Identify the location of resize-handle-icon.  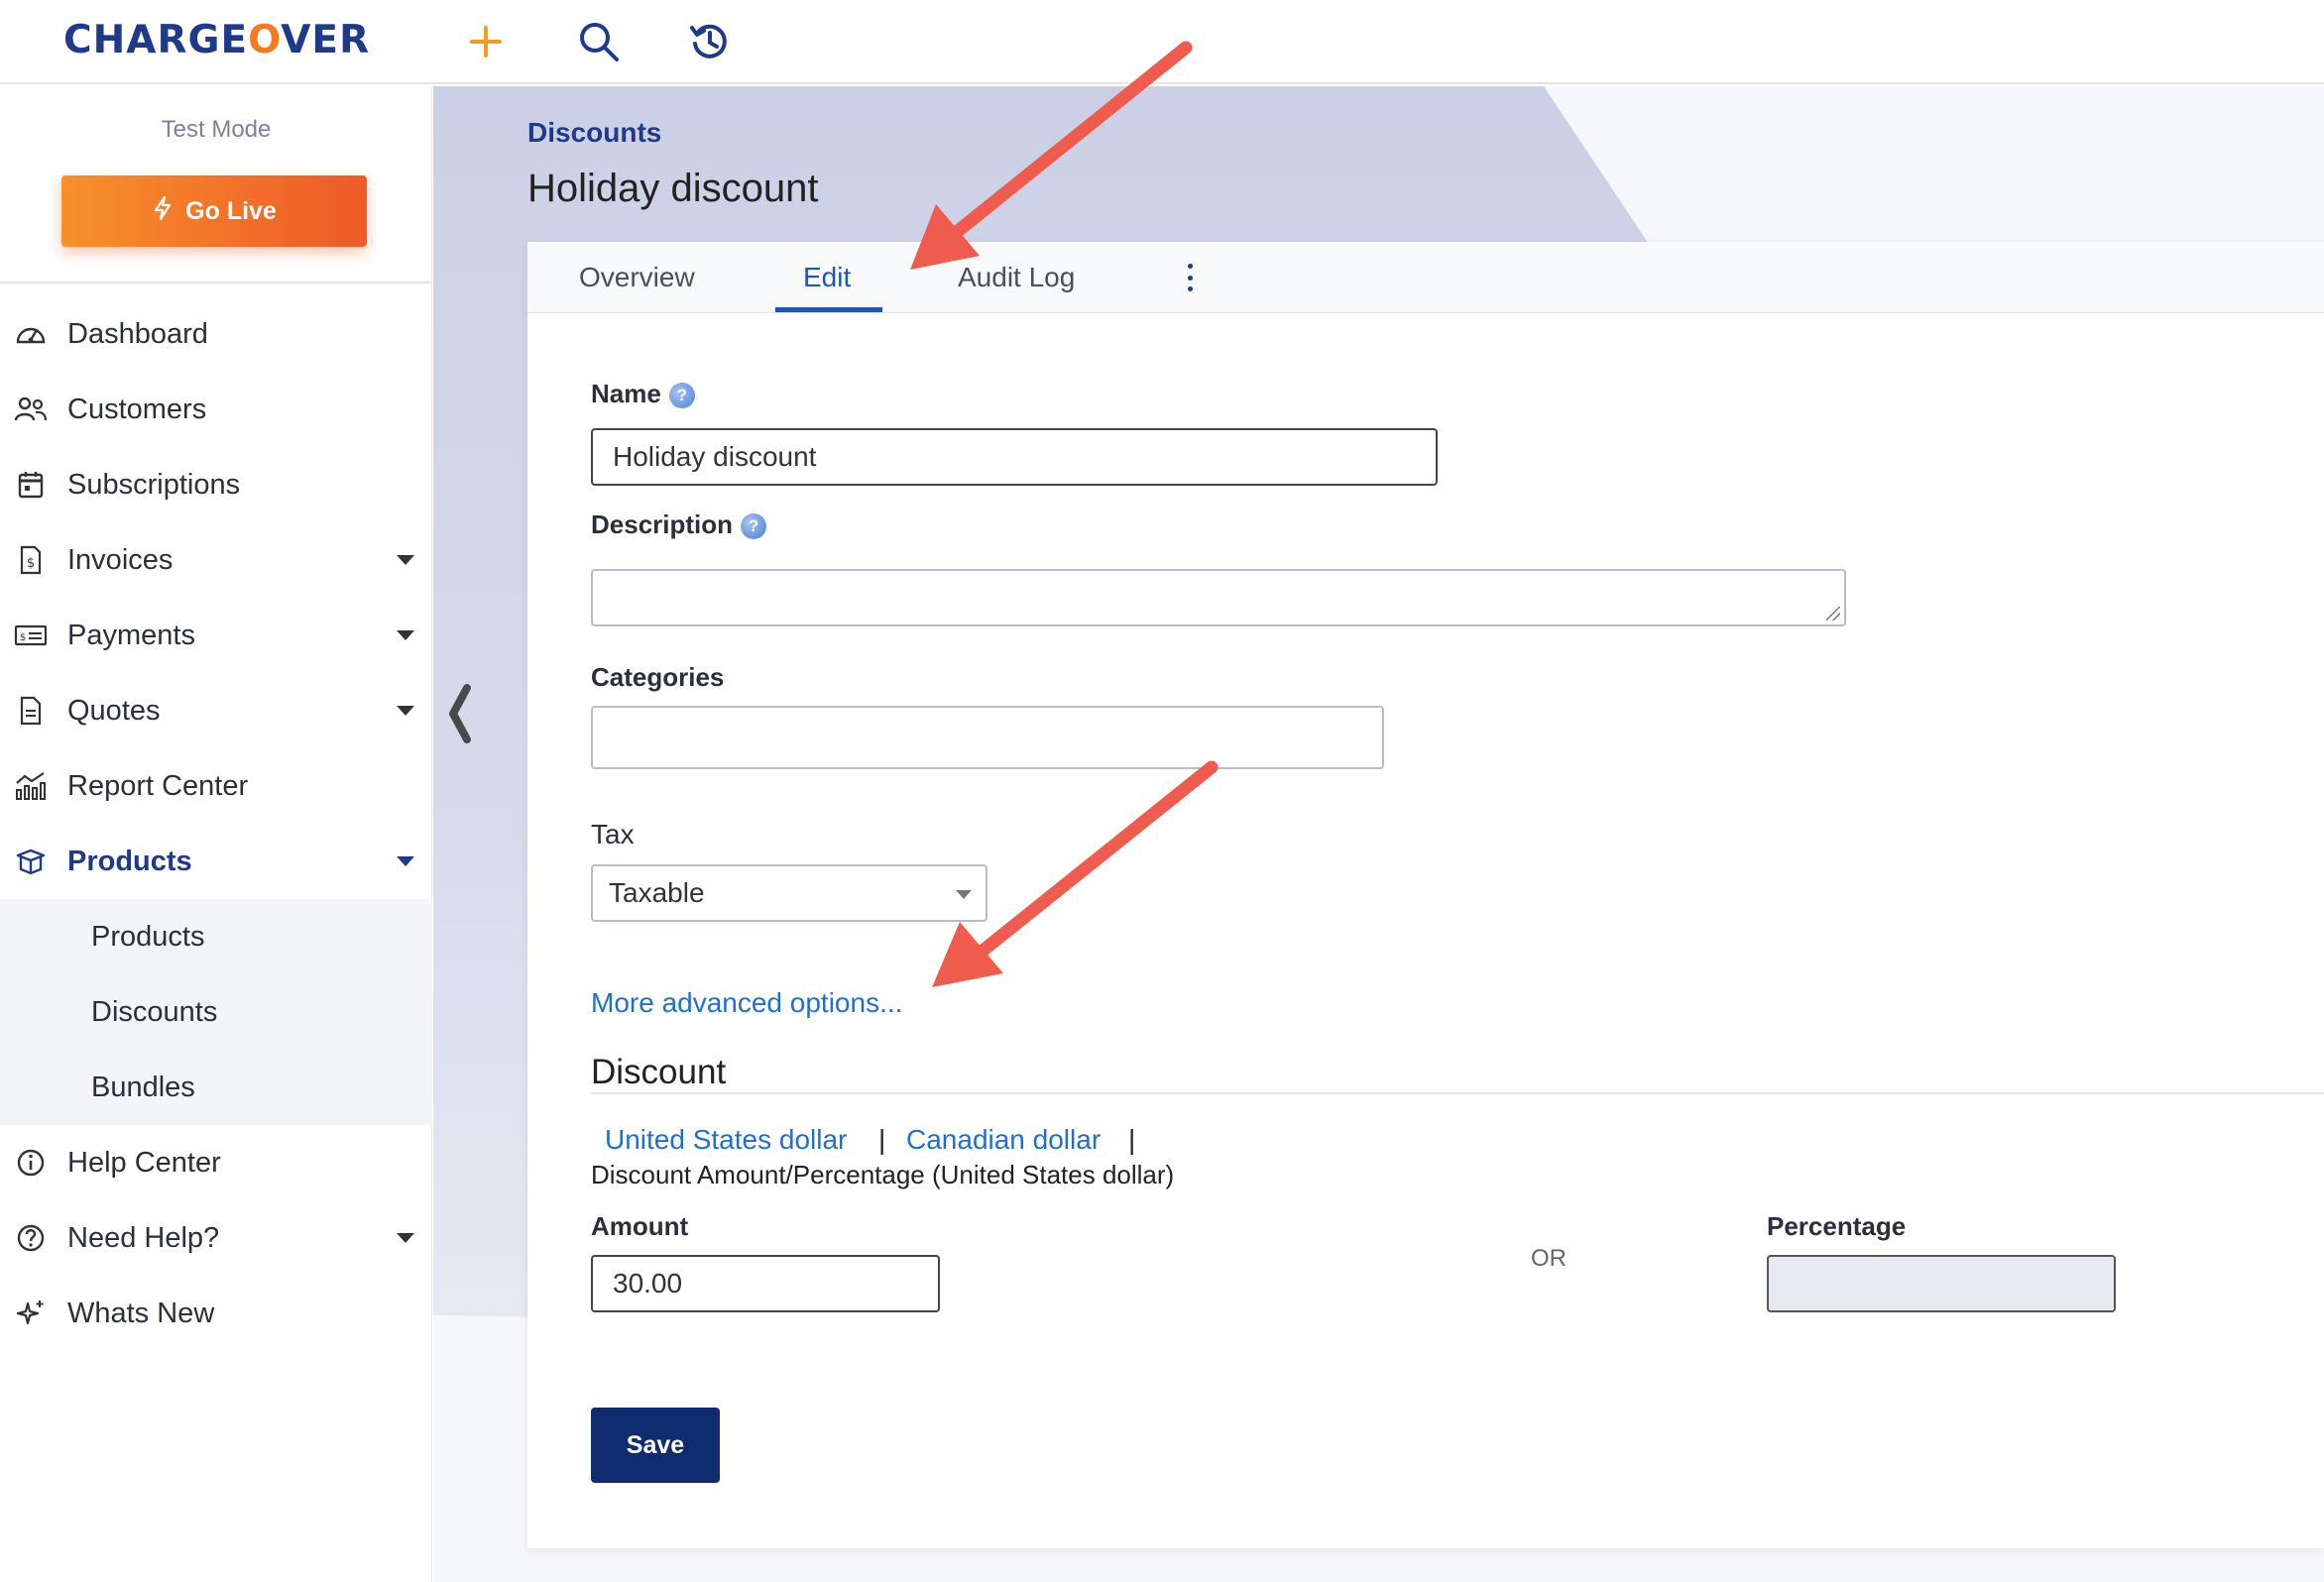
(1833, 614).